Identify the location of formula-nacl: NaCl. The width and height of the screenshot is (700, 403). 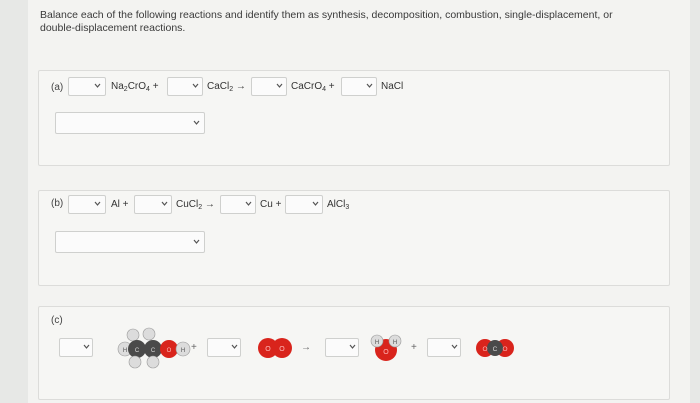
(392, 86).